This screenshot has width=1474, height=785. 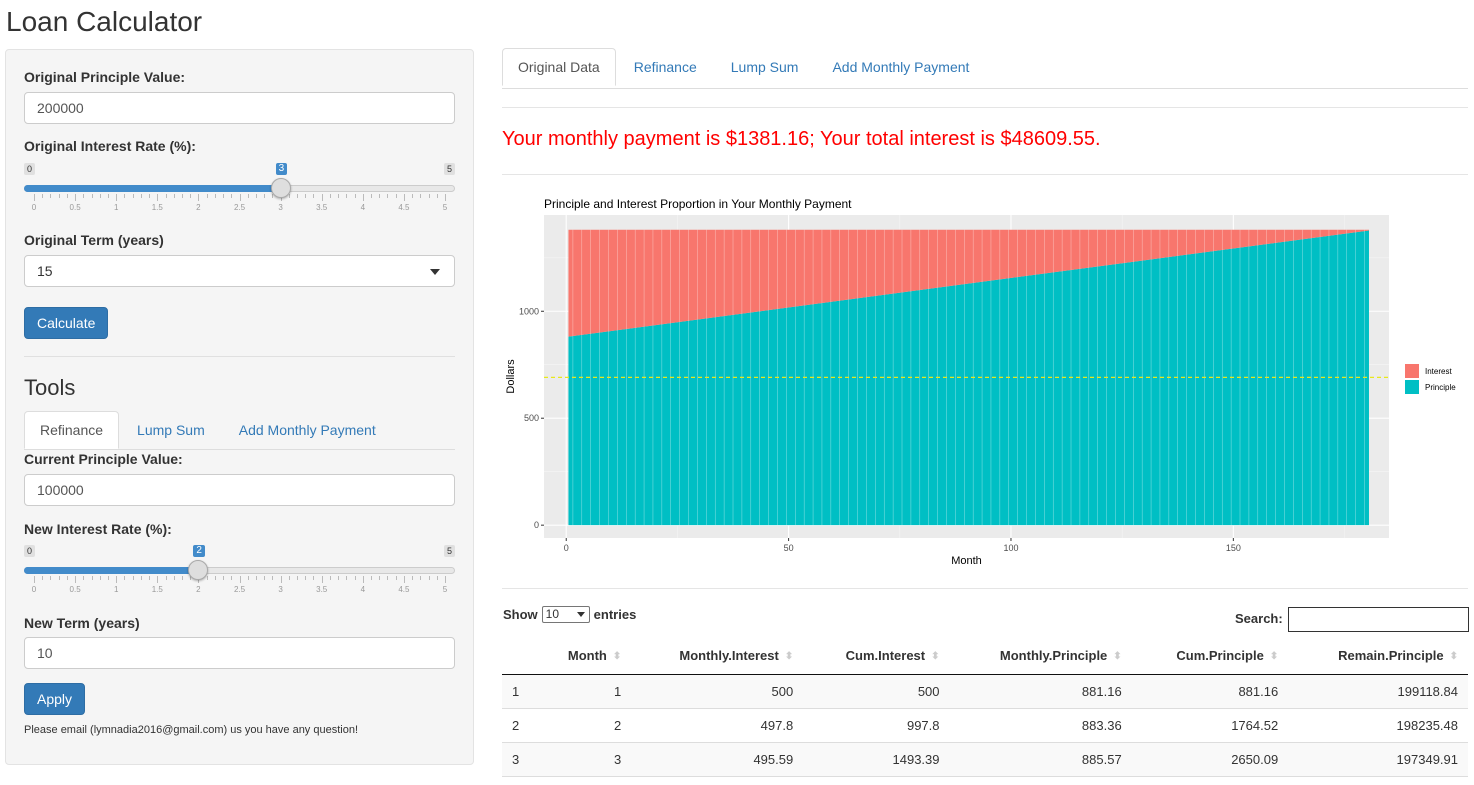 What do you see at coordinates (1040, 656) in the screenshot?
I see `column-header-monthly-principle: Monthly.Principle ⬍` at bounding box center [1040, 656].